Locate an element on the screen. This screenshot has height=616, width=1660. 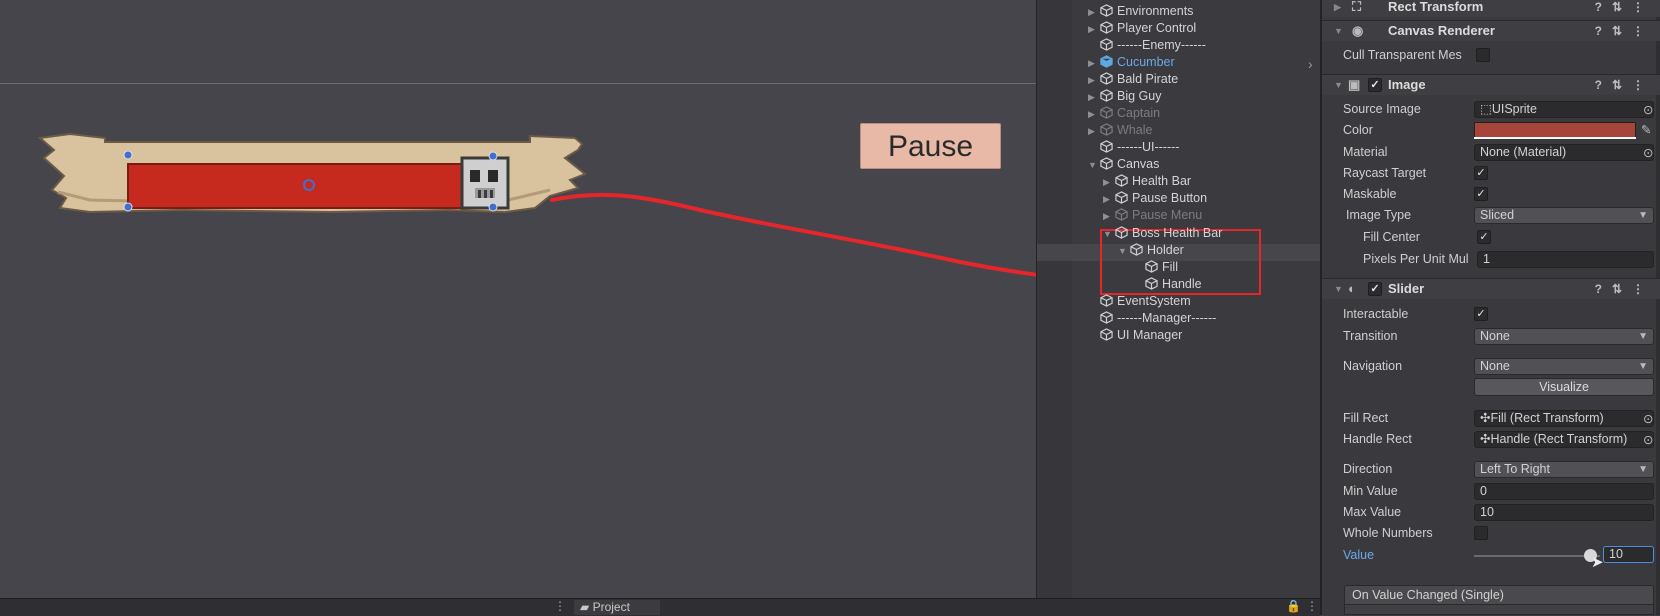
hierarchy-item: Fill is located at coordinates (1155, 267).